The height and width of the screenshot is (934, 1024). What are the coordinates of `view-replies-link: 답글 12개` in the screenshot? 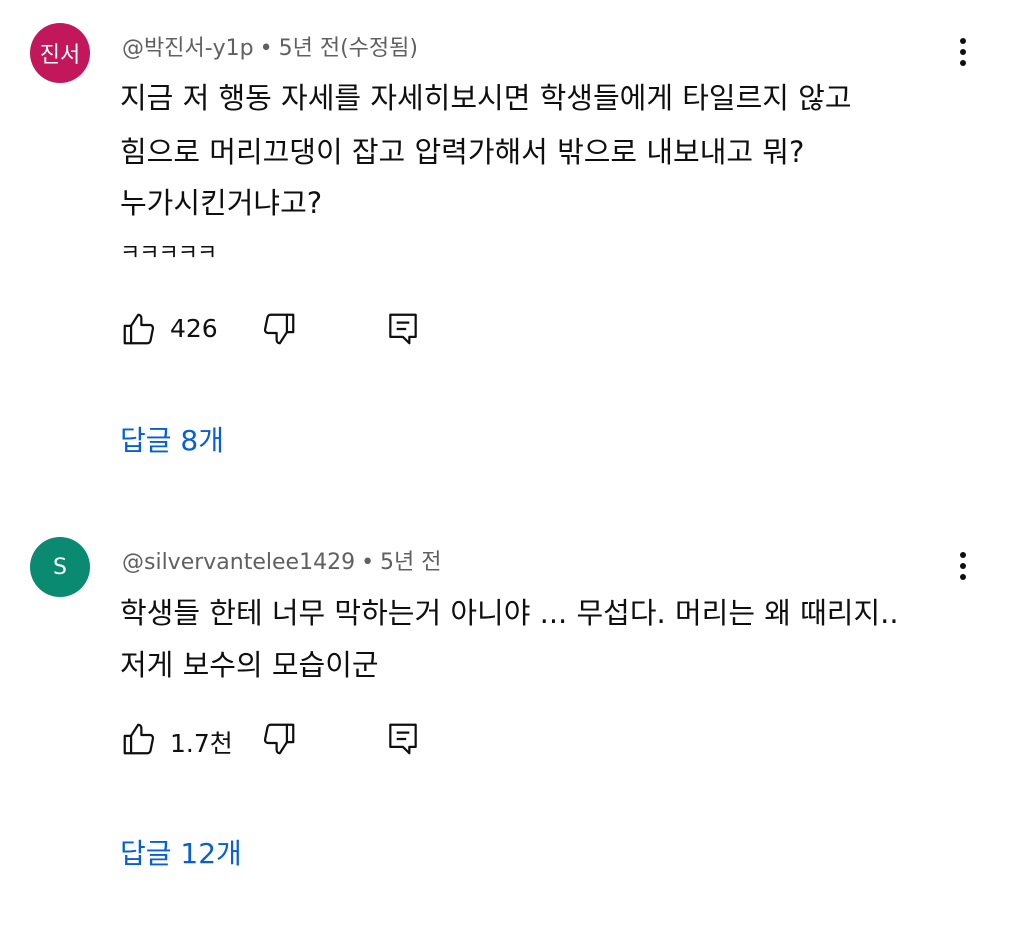 It's located at (181, 852).